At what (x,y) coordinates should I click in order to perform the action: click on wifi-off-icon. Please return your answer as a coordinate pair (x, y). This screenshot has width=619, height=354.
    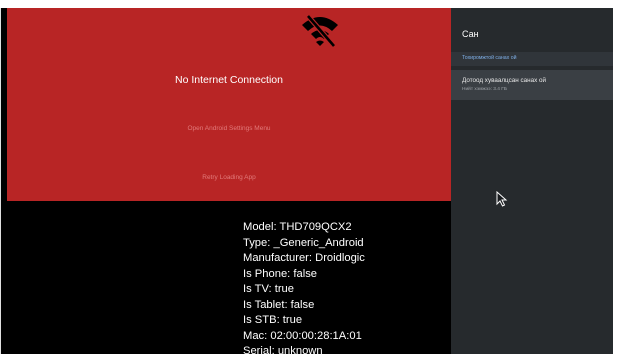
    Looking at the image, I should click on (320, 31).